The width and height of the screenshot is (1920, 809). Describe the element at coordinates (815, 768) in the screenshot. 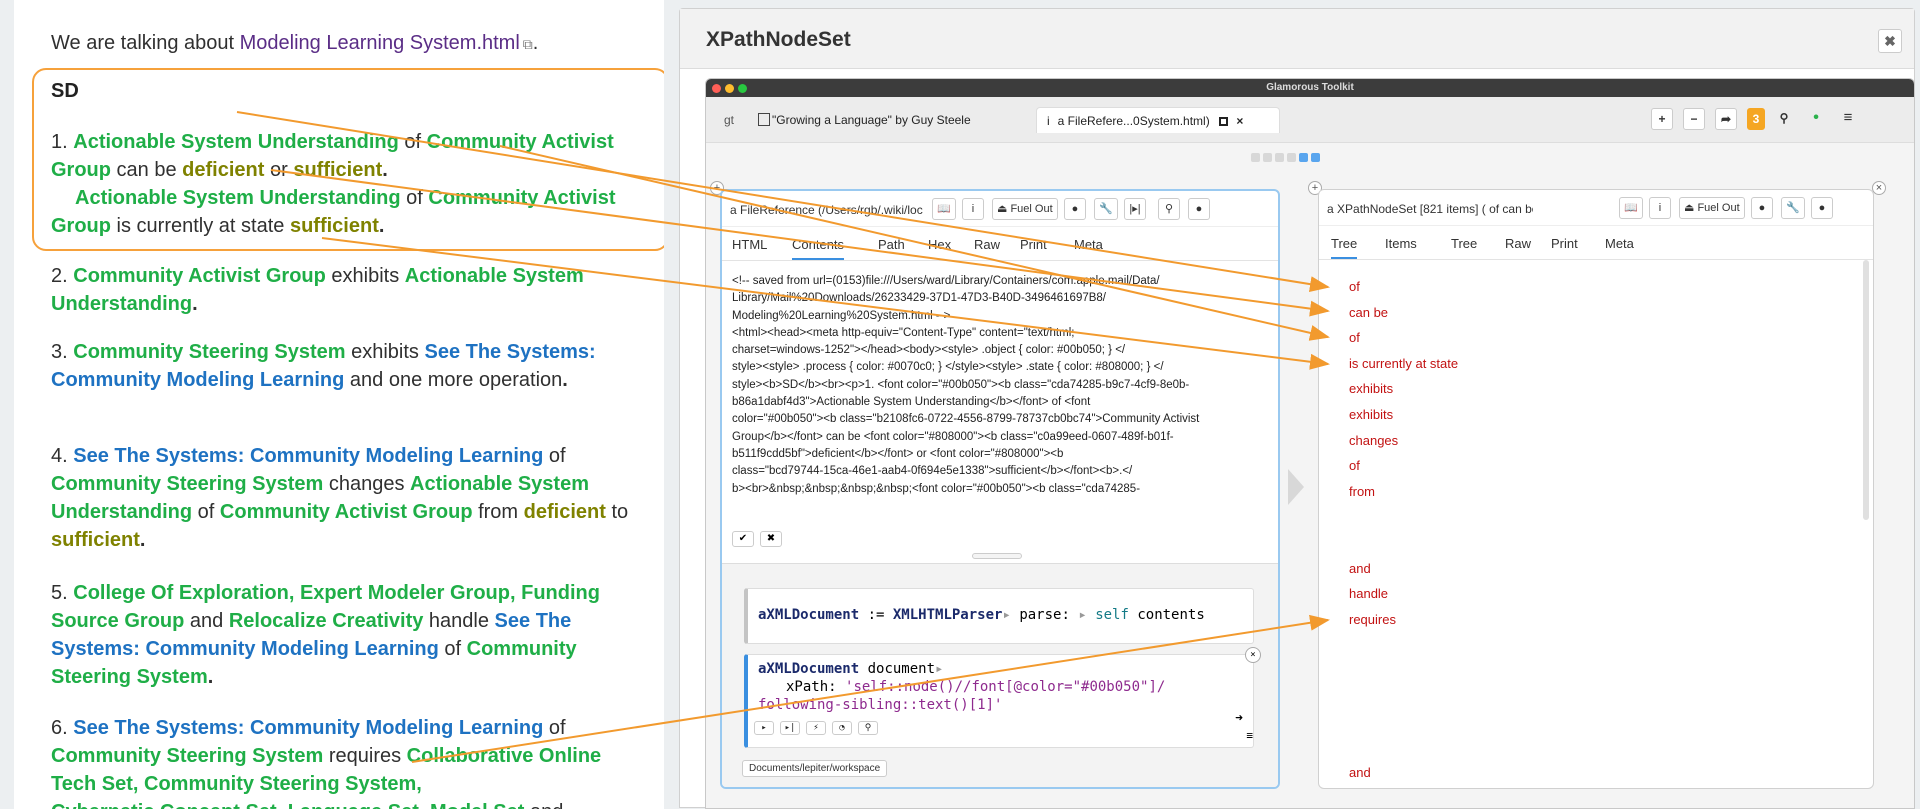

I see `workspace-path: Documents/lepiter/workspace` at that location.